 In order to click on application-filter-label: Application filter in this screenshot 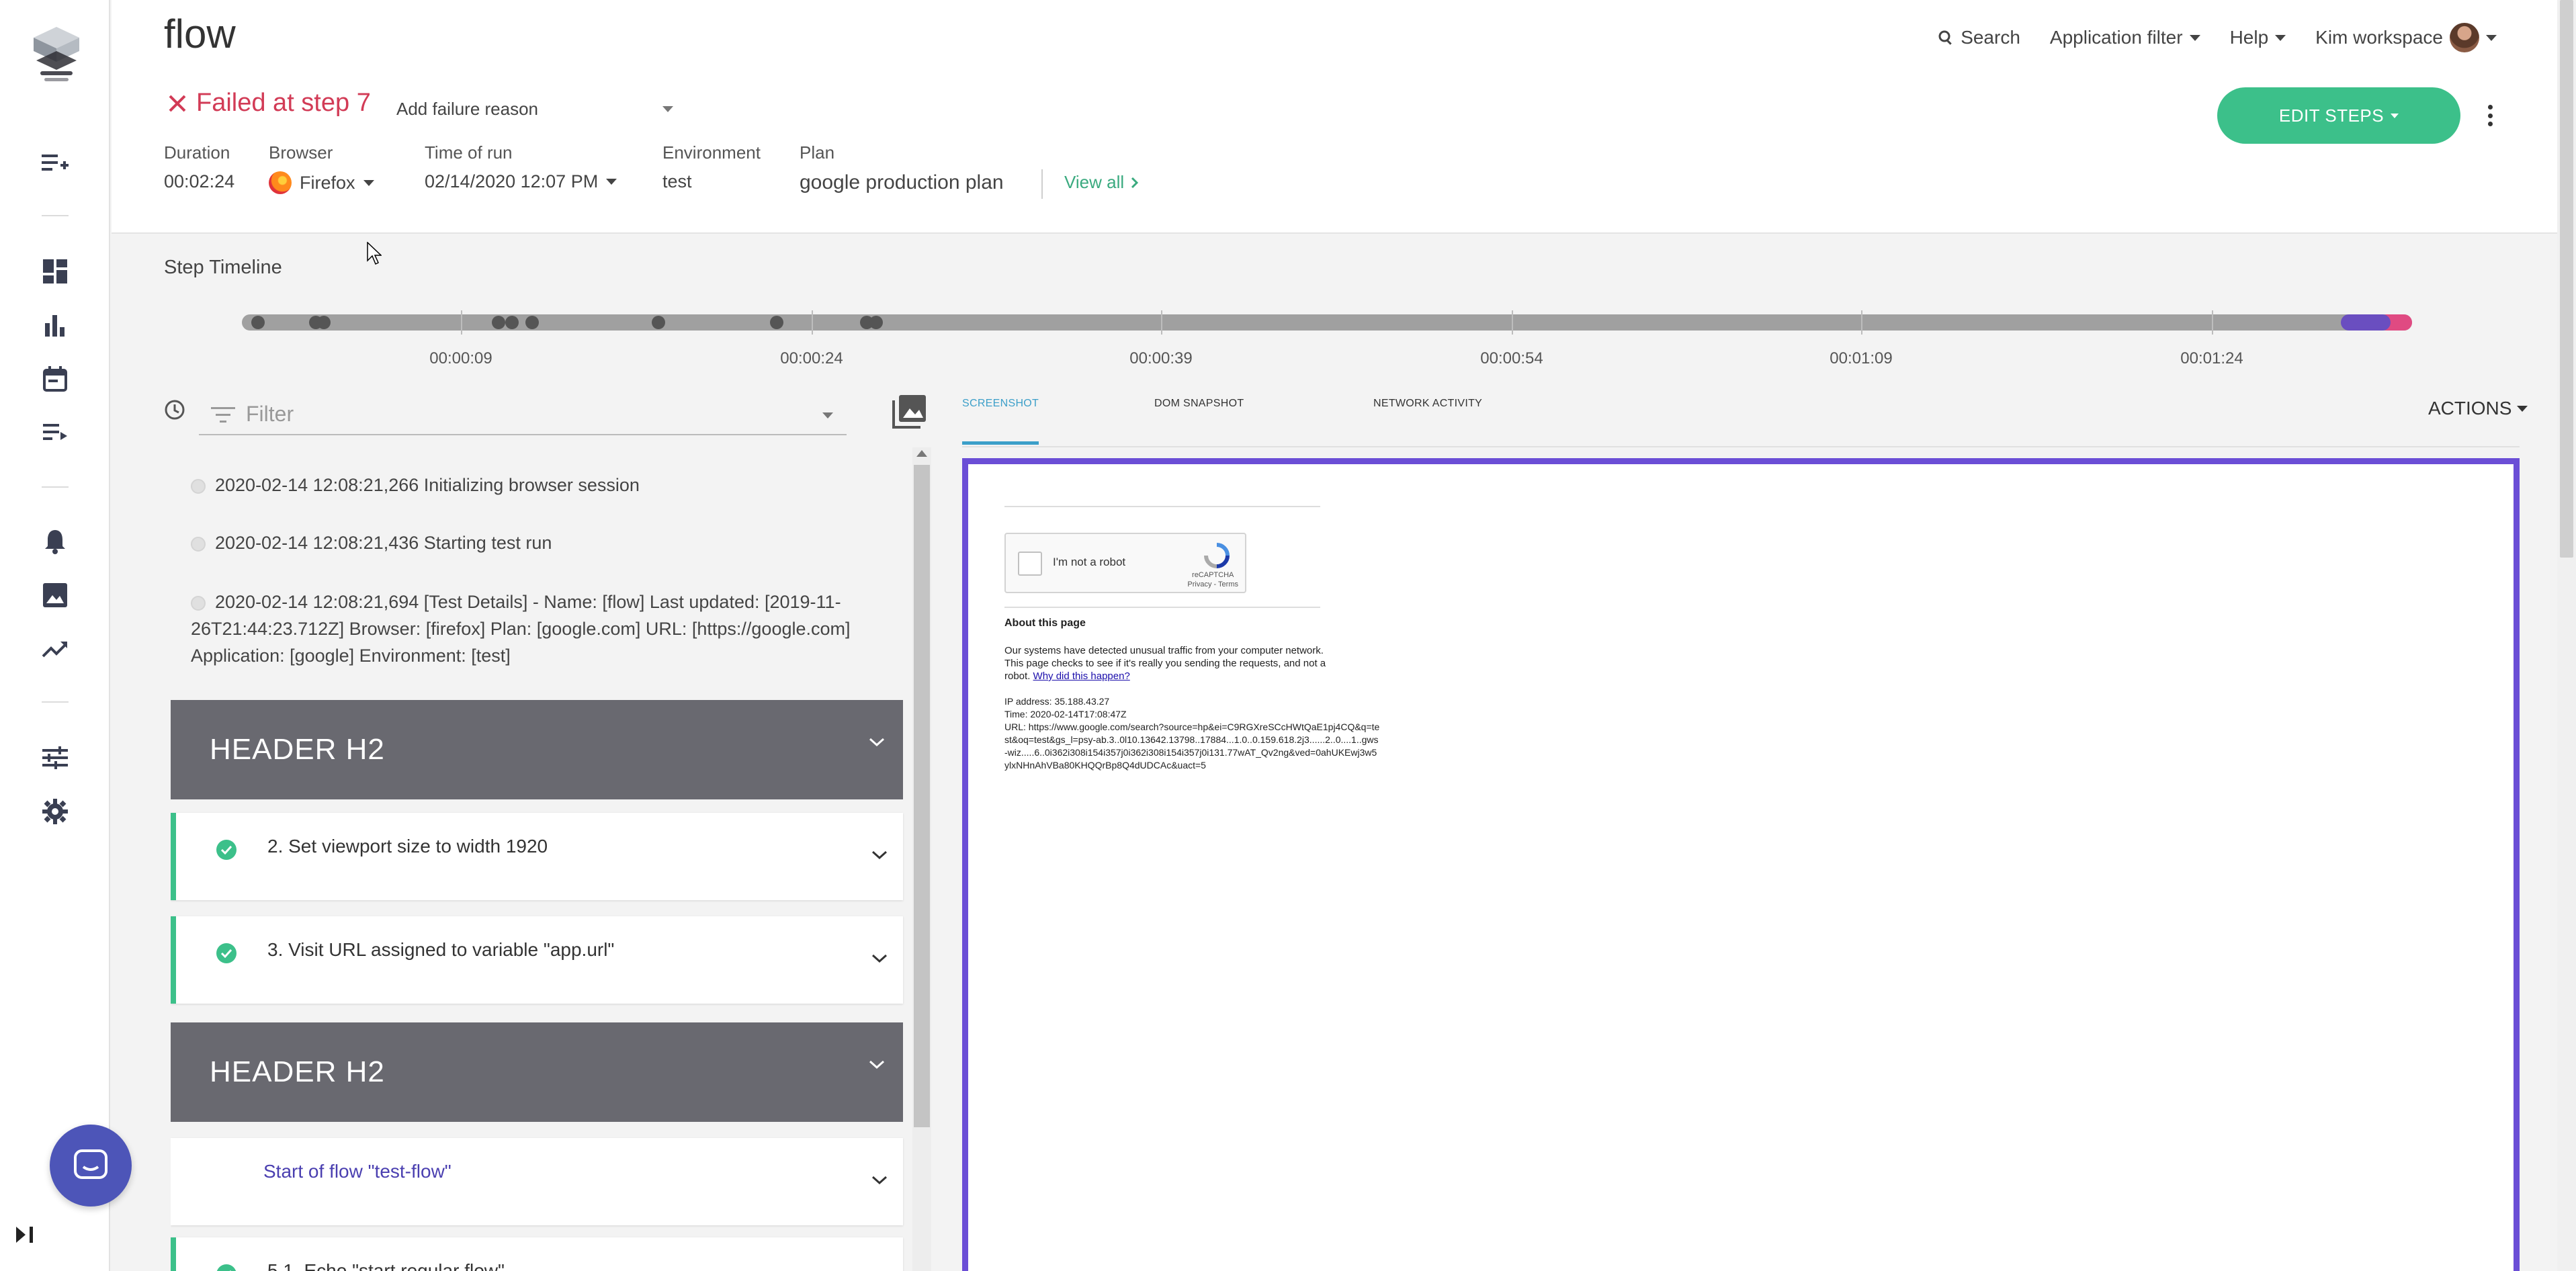, I will do `click(2116, 37)`.